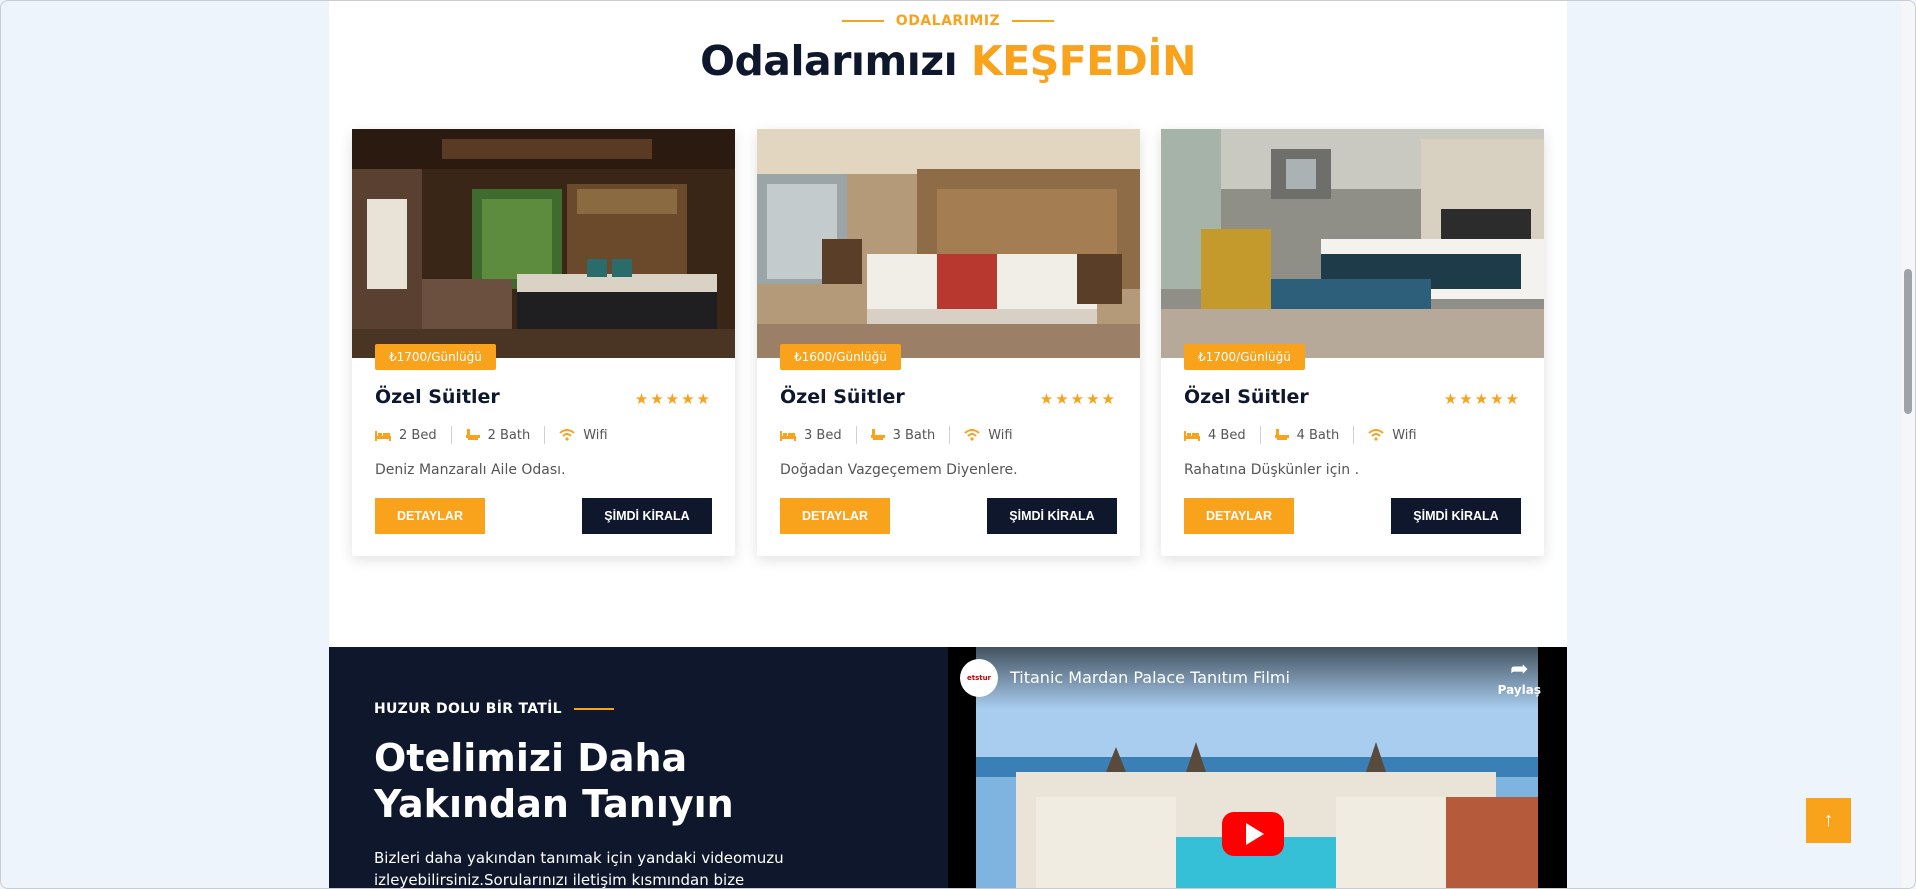 This screenshot has height=889, width=1916. I want to click on play-icon, so click(1255, 834).